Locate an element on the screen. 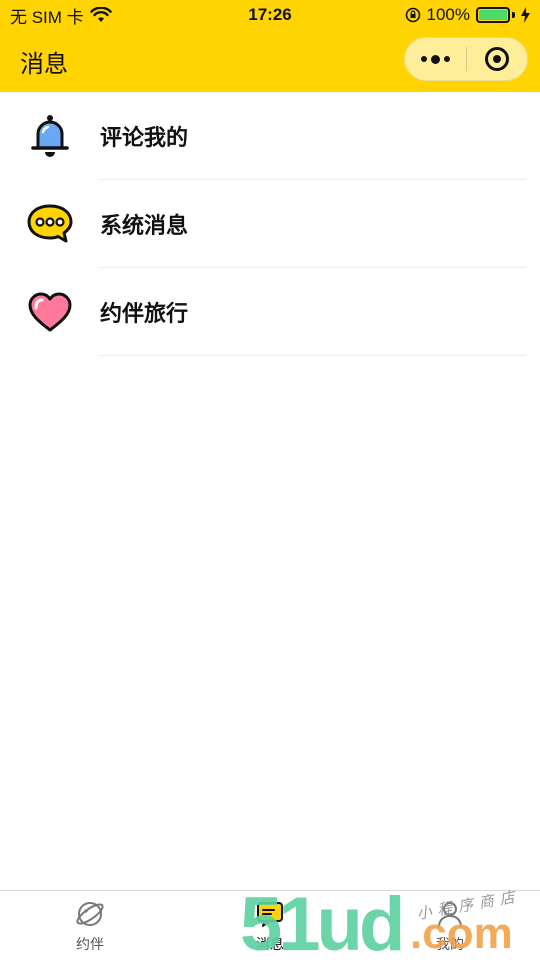 Image resolution: width=540 pixels, height=960 pixels. wifi-icon is located at coordinates (100, 14).